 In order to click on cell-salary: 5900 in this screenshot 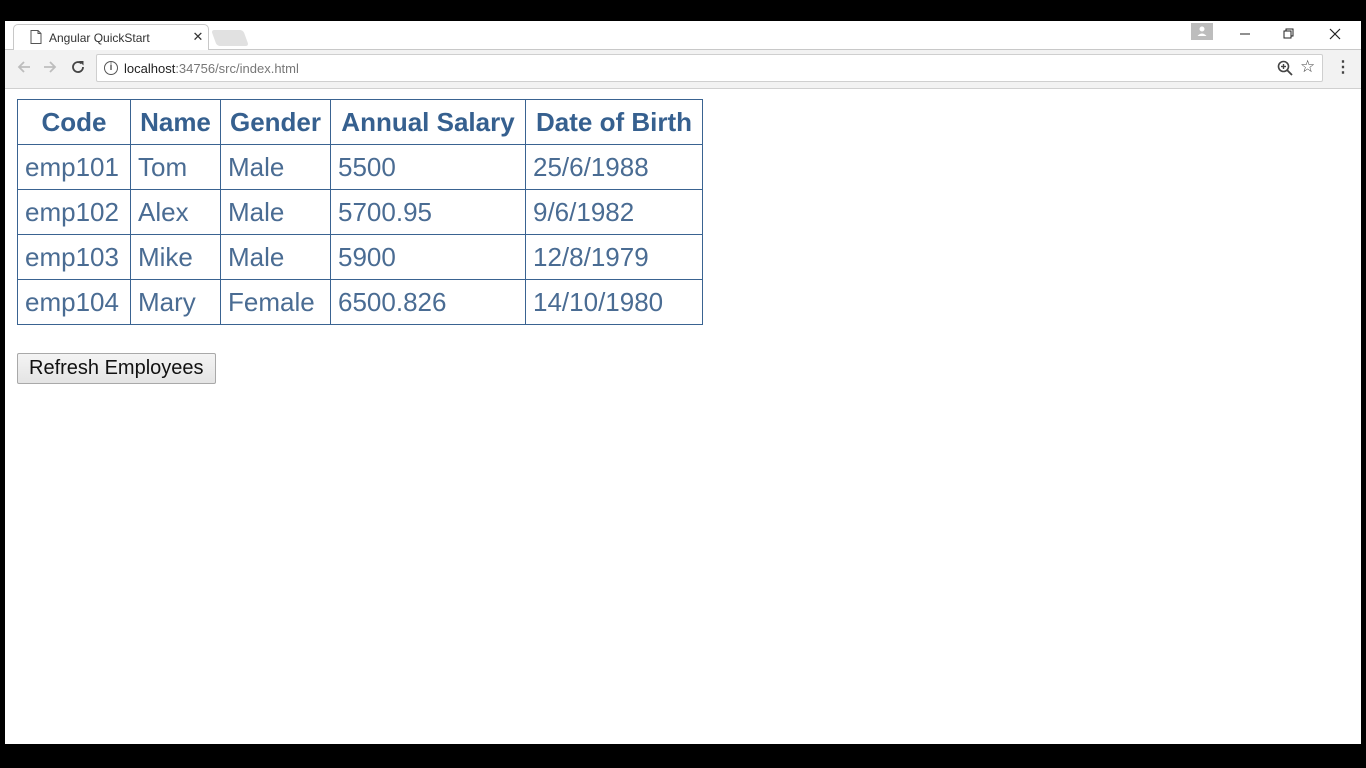, I will do `click(428, 257)`.